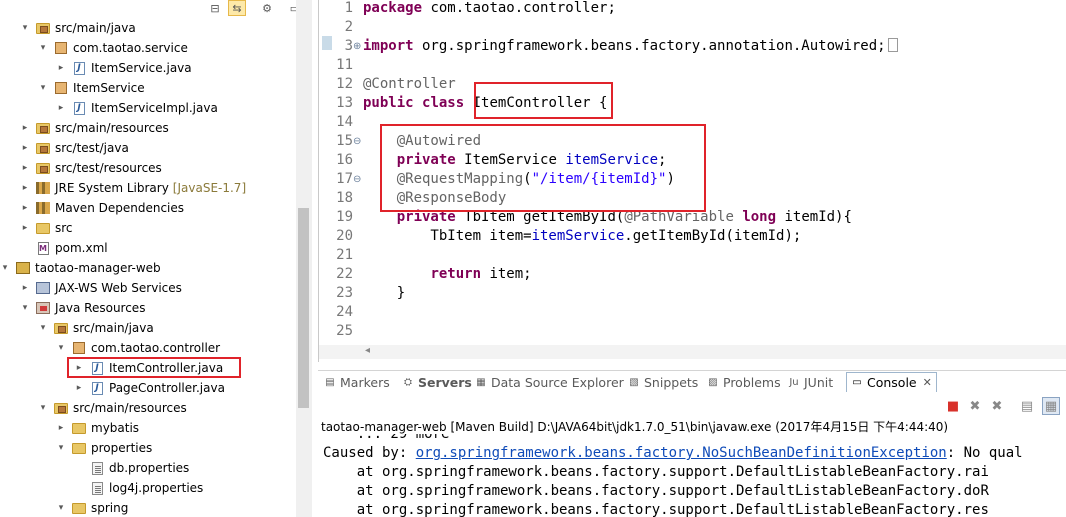 The height and width of the screenshot is (517, 1066). What do you see at coordinates (997, 406) in the screenshot?
I see `remove-all-launches-icon: ✖` at bounding box center [997, 406].